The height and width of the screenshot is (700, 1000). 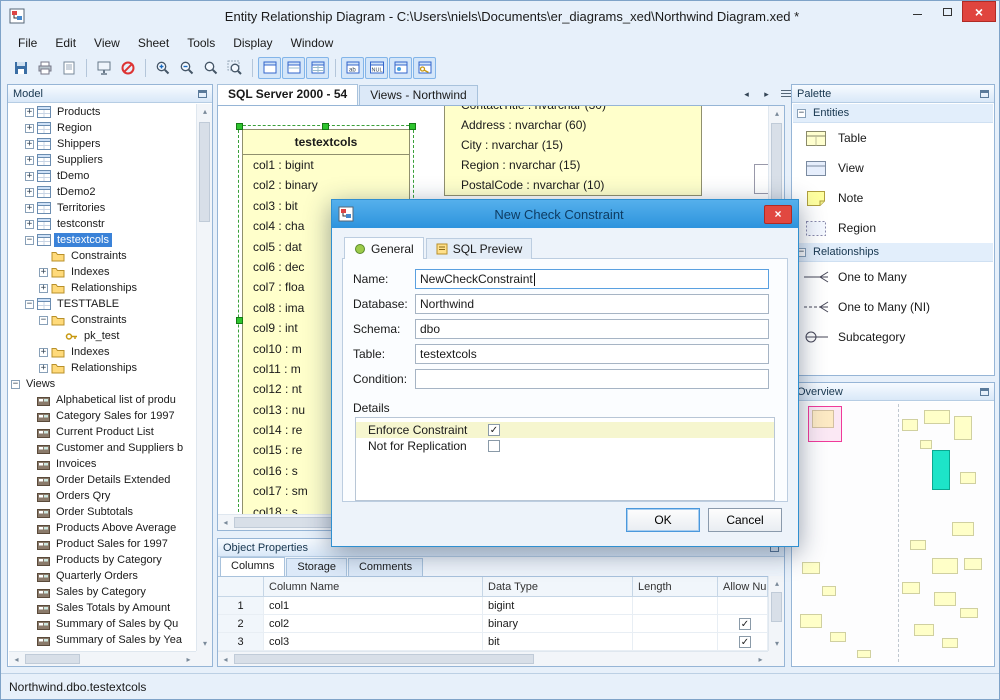 What do you see at coordinates (102, 320) in the screenshot?
I see `tree-item: − Constraints` at bounding box center [102, 320].